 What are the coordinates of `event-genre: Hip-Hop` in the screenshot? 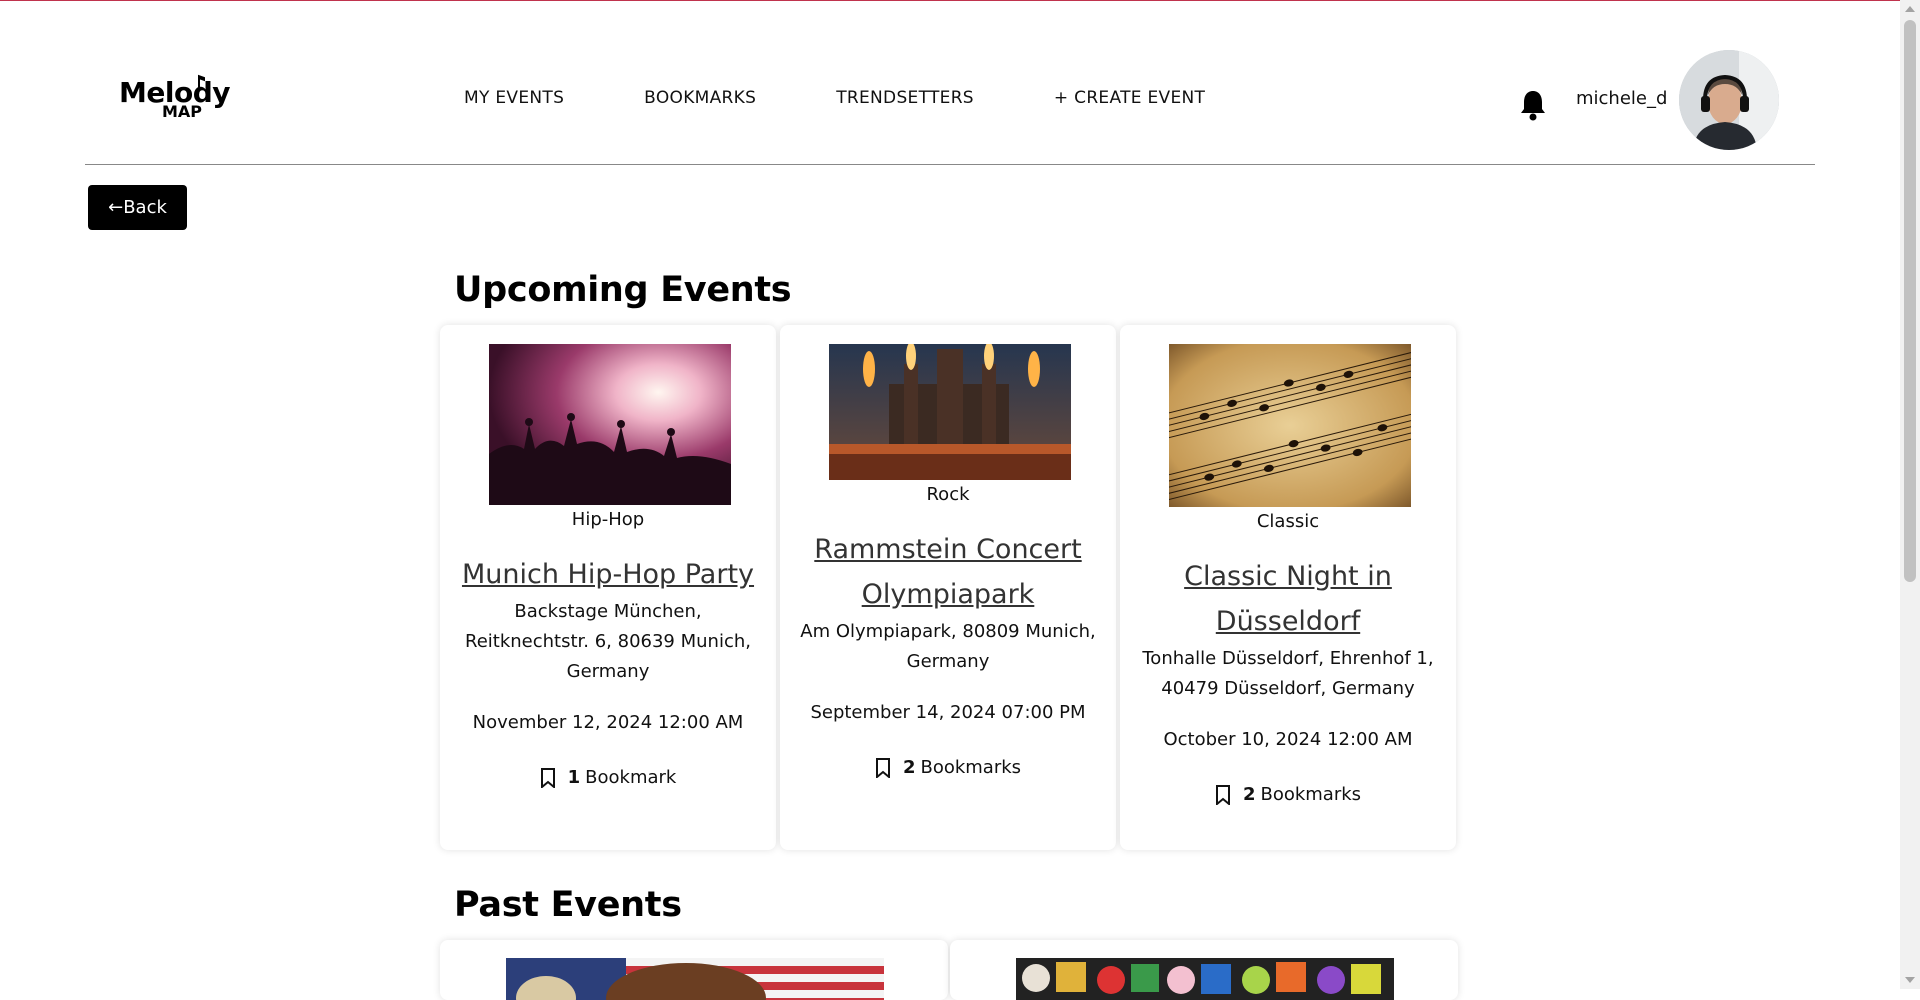 It's located at (608, 519).